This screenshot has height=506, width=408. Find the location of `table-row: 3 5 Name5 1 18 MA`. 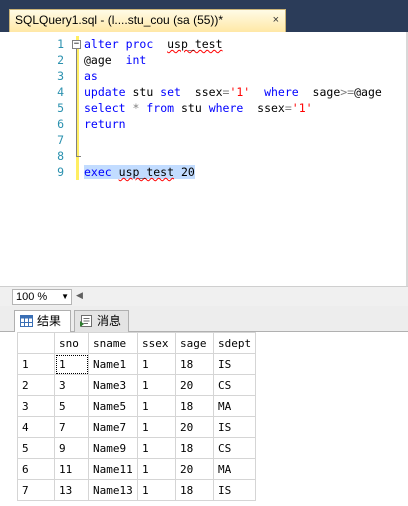

table-row: 3 5 Name5 1 18 MA is located at coordinates (137, 406).